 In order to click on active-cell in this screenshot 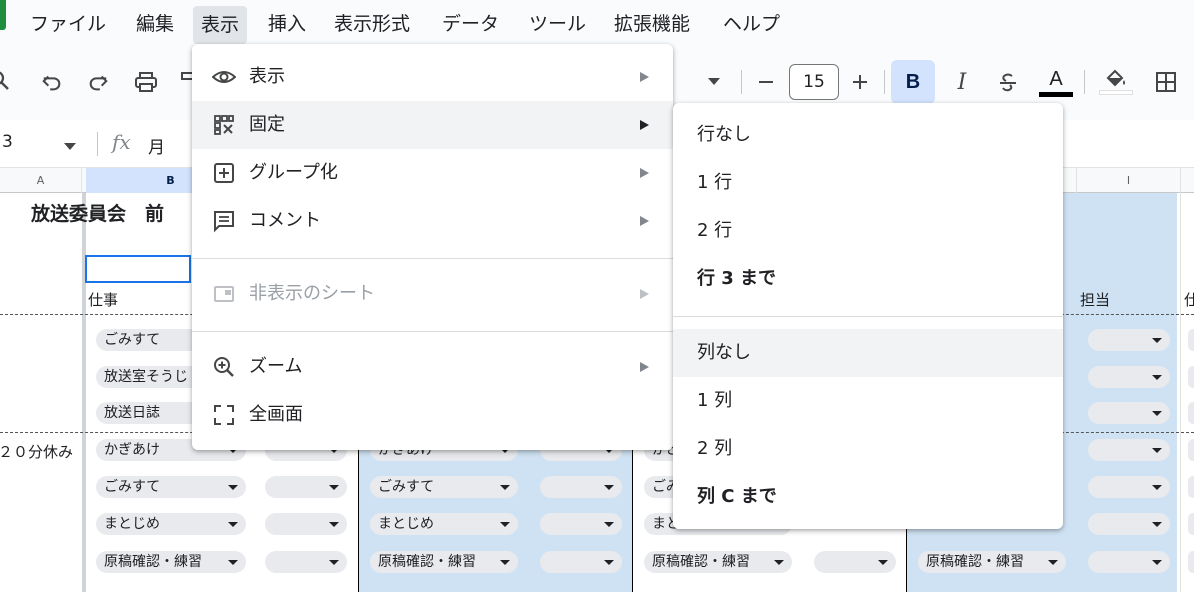, I will do `click(138, 269)`.